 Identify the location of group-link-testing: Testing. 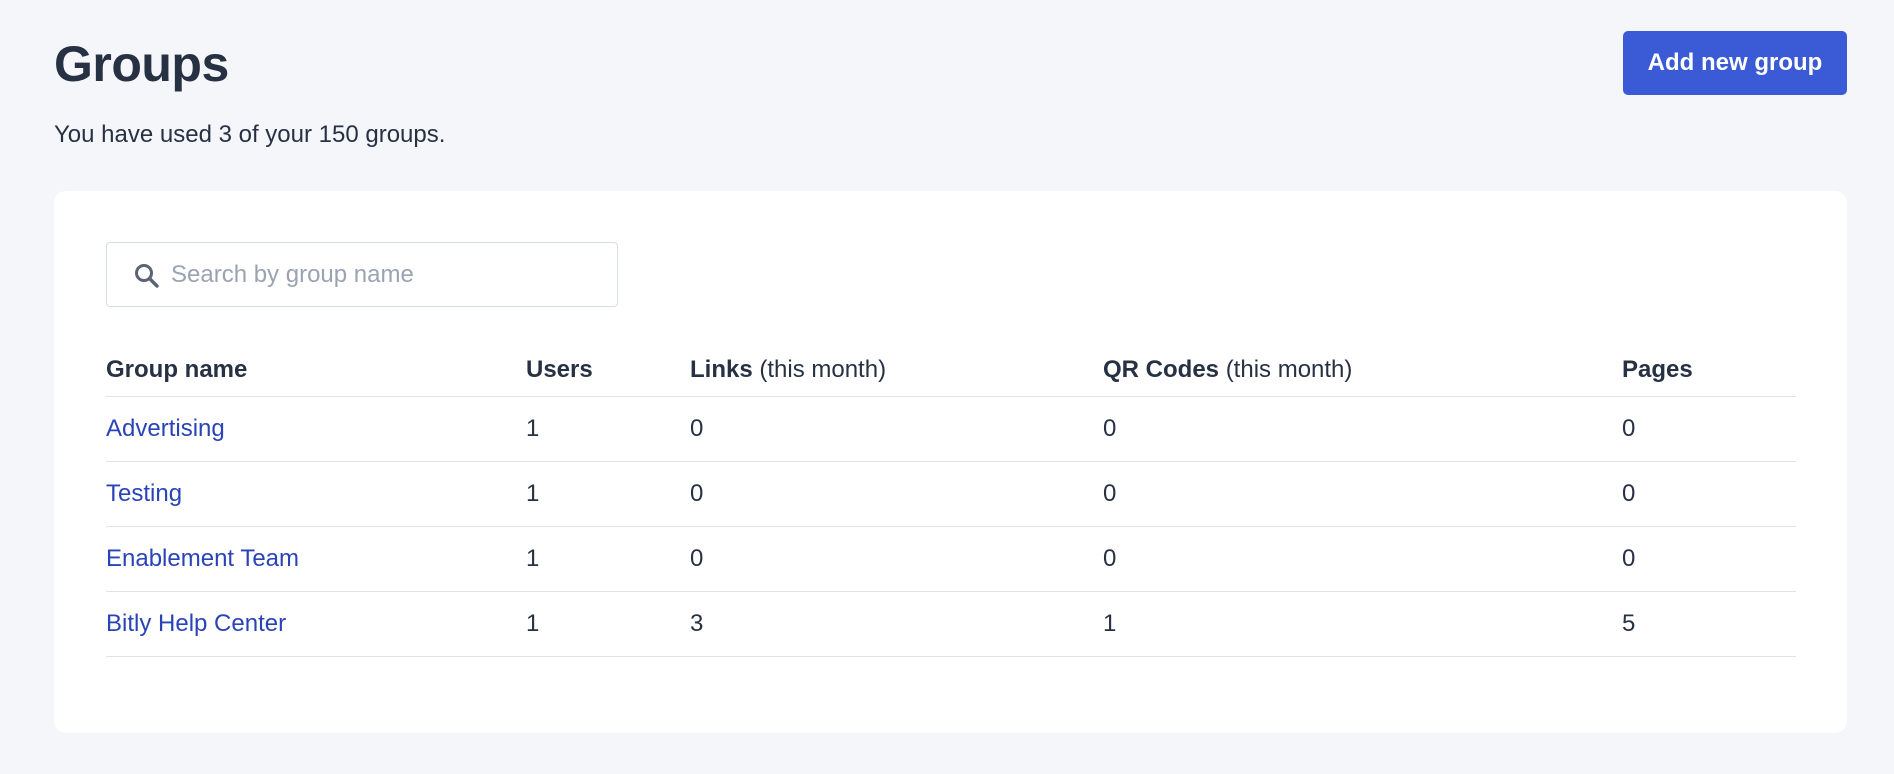
(144, 493).